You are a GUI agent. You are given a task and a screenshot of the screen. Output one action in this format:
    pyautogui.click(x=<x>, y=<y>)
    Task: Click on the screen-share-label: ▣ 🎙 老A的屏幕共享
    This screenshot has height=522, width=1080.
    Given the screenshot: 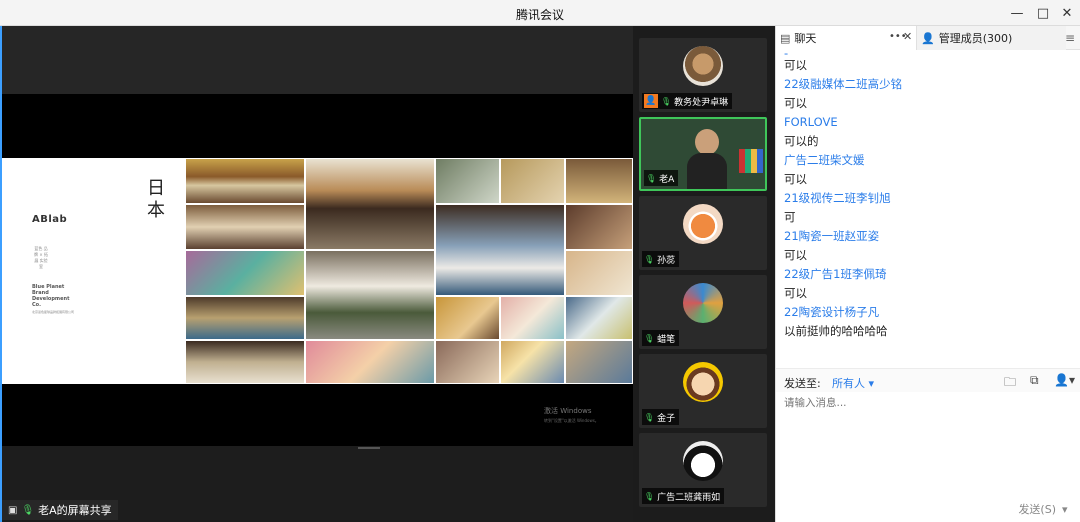 What is the action you would take?
    pyautogui.click(x=60, y=510)
    